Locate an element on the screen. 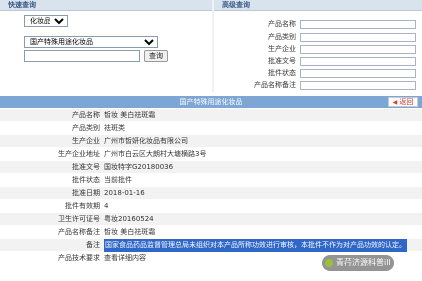  detail-label: 生产企业地址 is located at coordinates (79, 154).